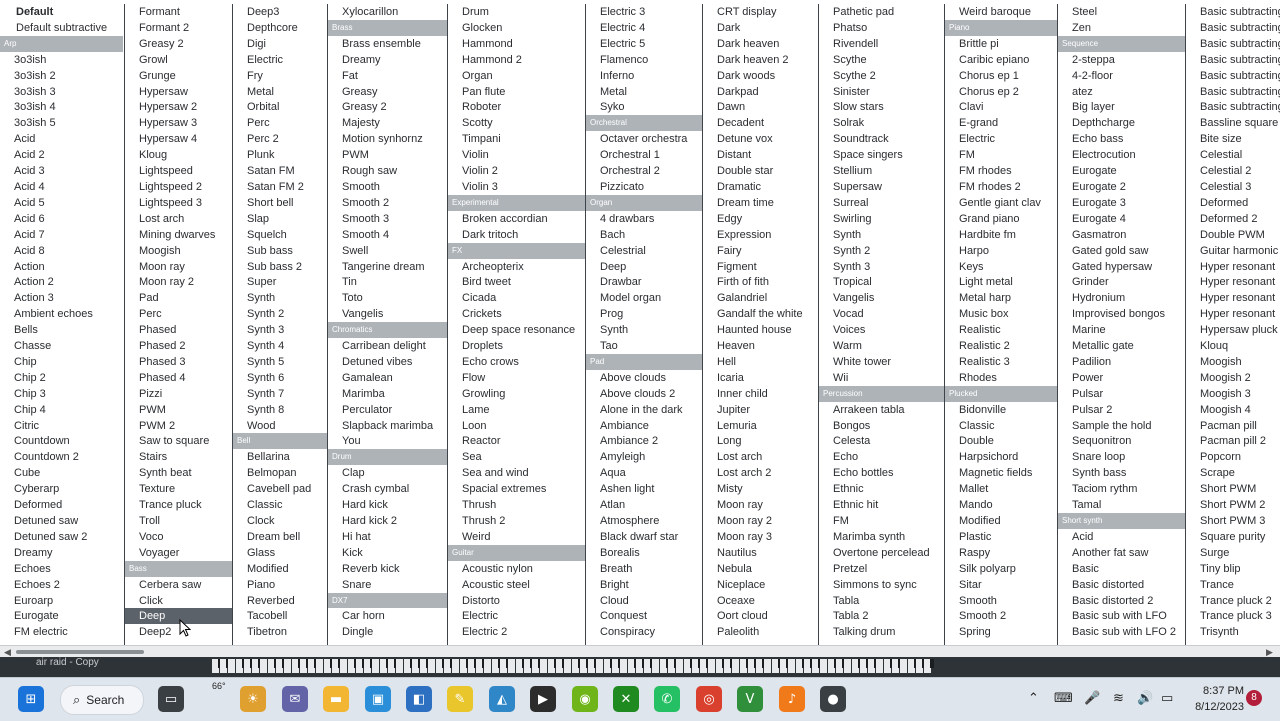  What do you see at coordinates (61, 489) in the screenshot?
I see `preset-item: Cyberarp` at bounding box center [61, 489].